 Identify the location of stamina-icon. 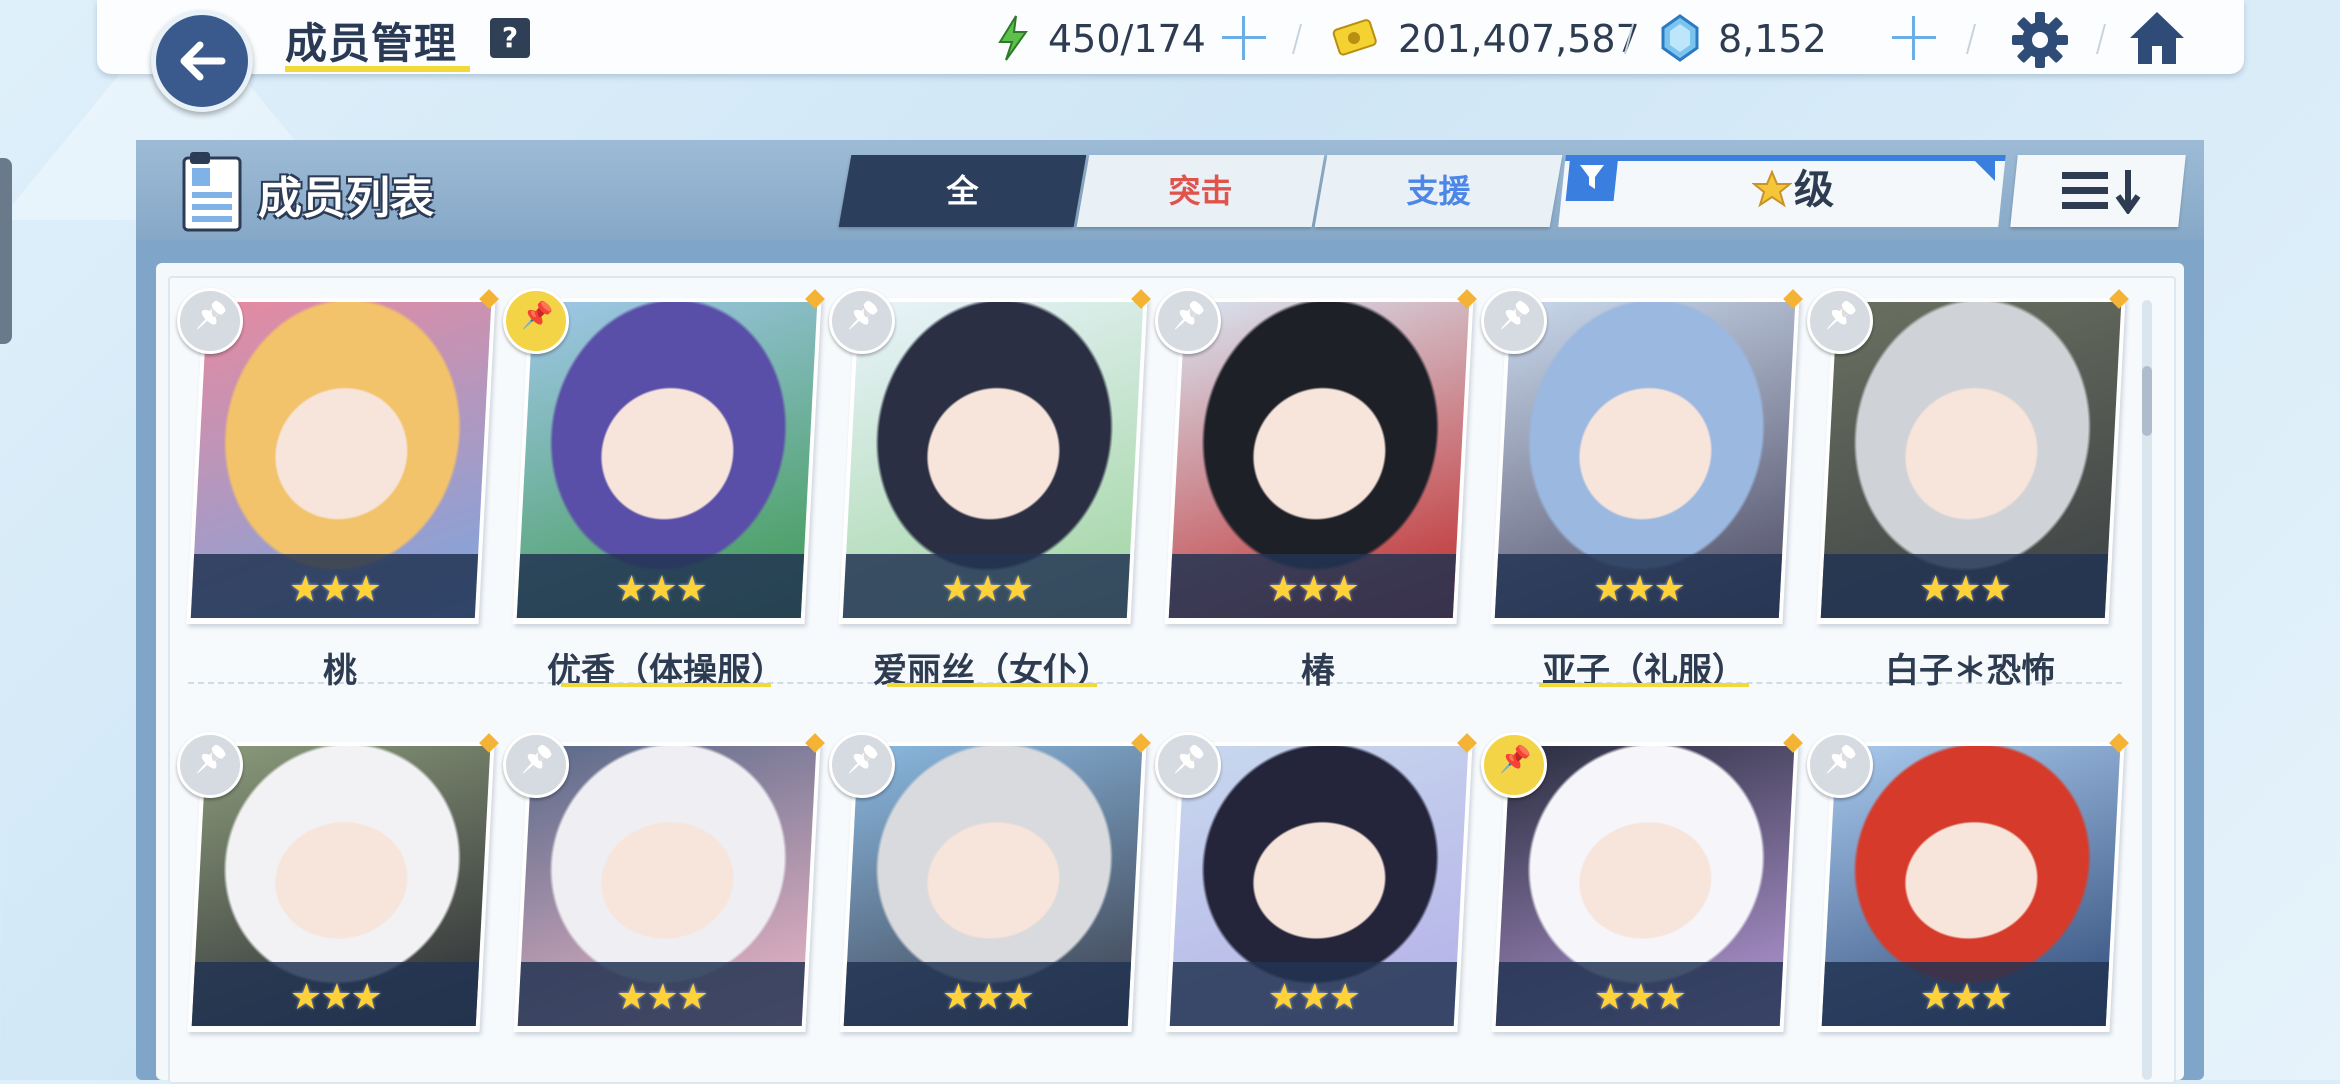
(1013, 38).